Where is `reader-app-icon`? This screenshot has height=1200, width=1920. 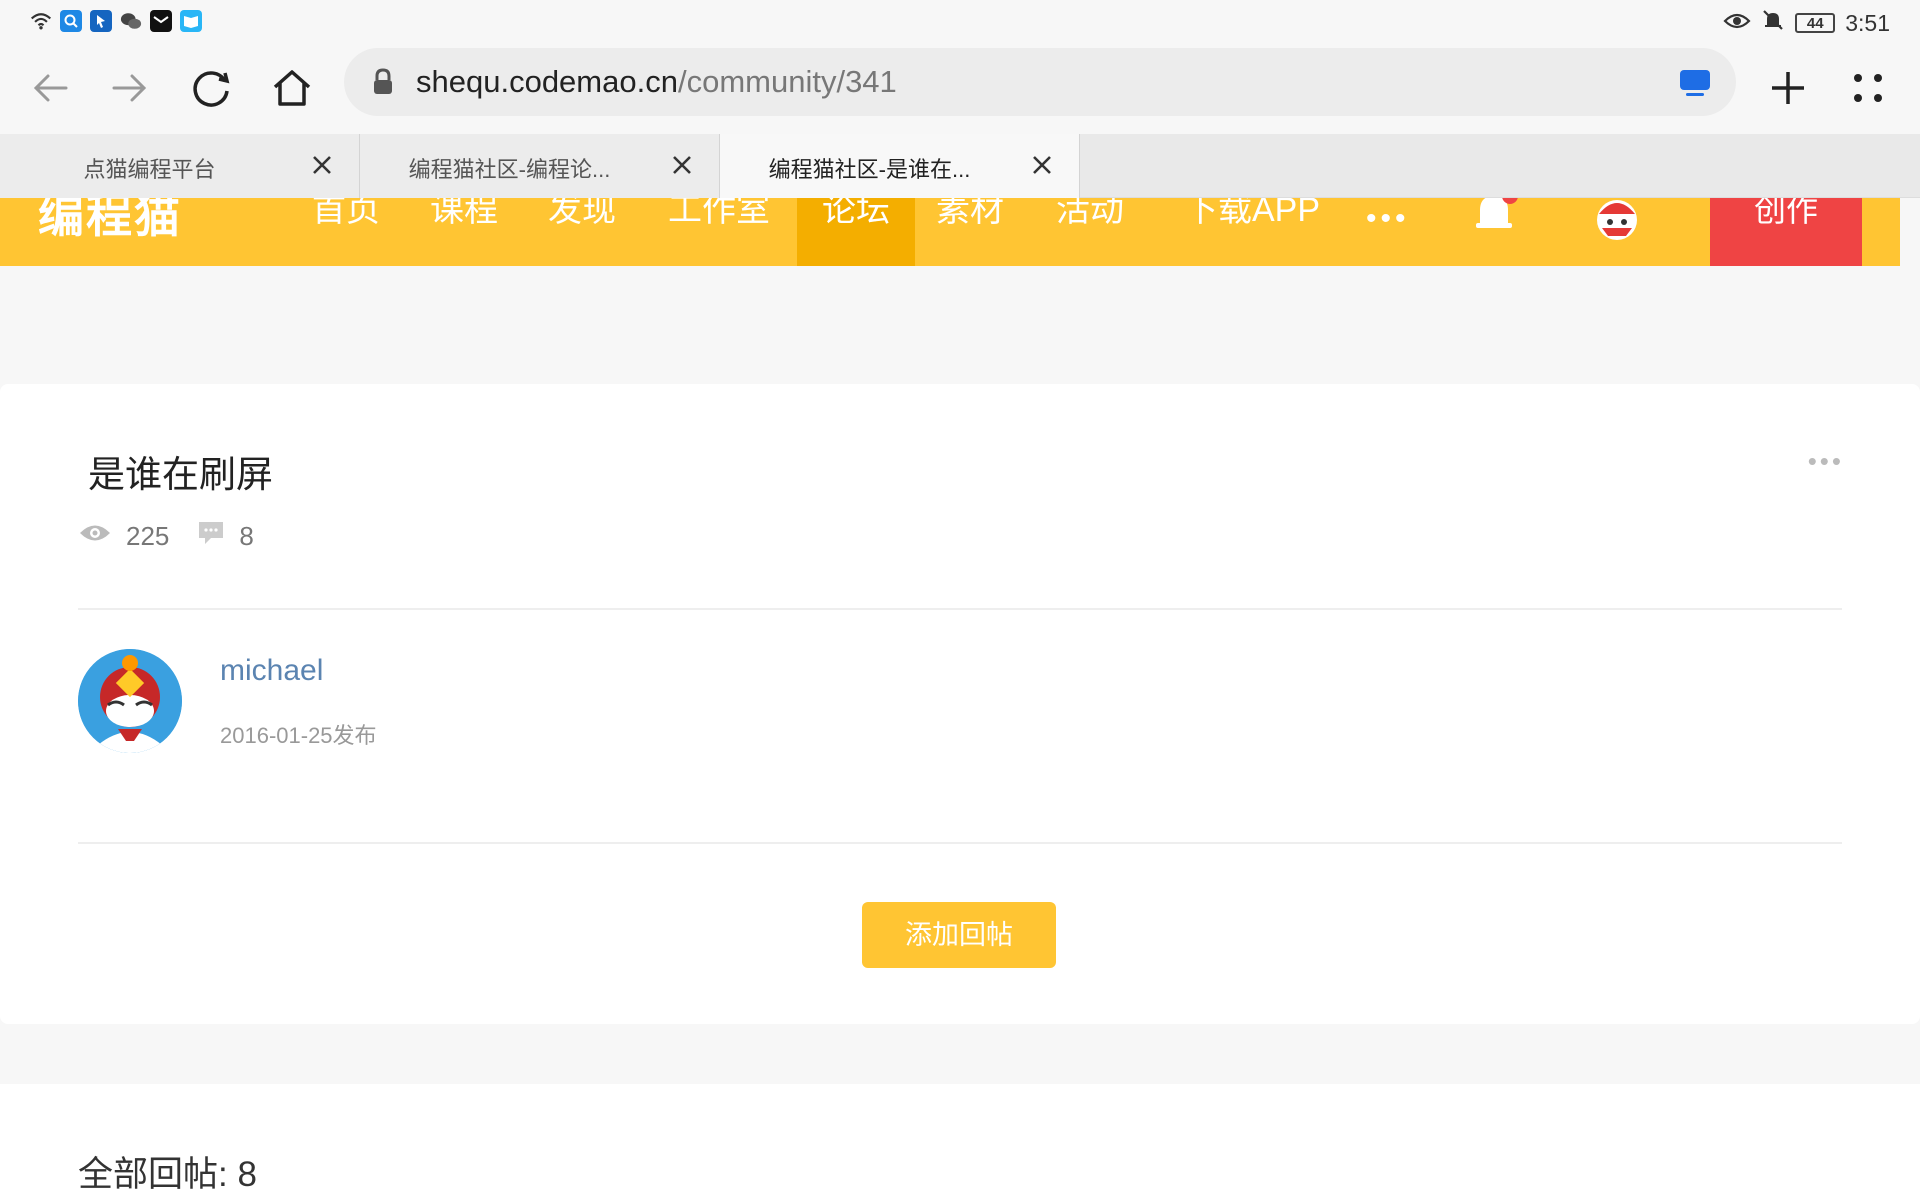 reader-app-icon is located at coordinates (191, 21).